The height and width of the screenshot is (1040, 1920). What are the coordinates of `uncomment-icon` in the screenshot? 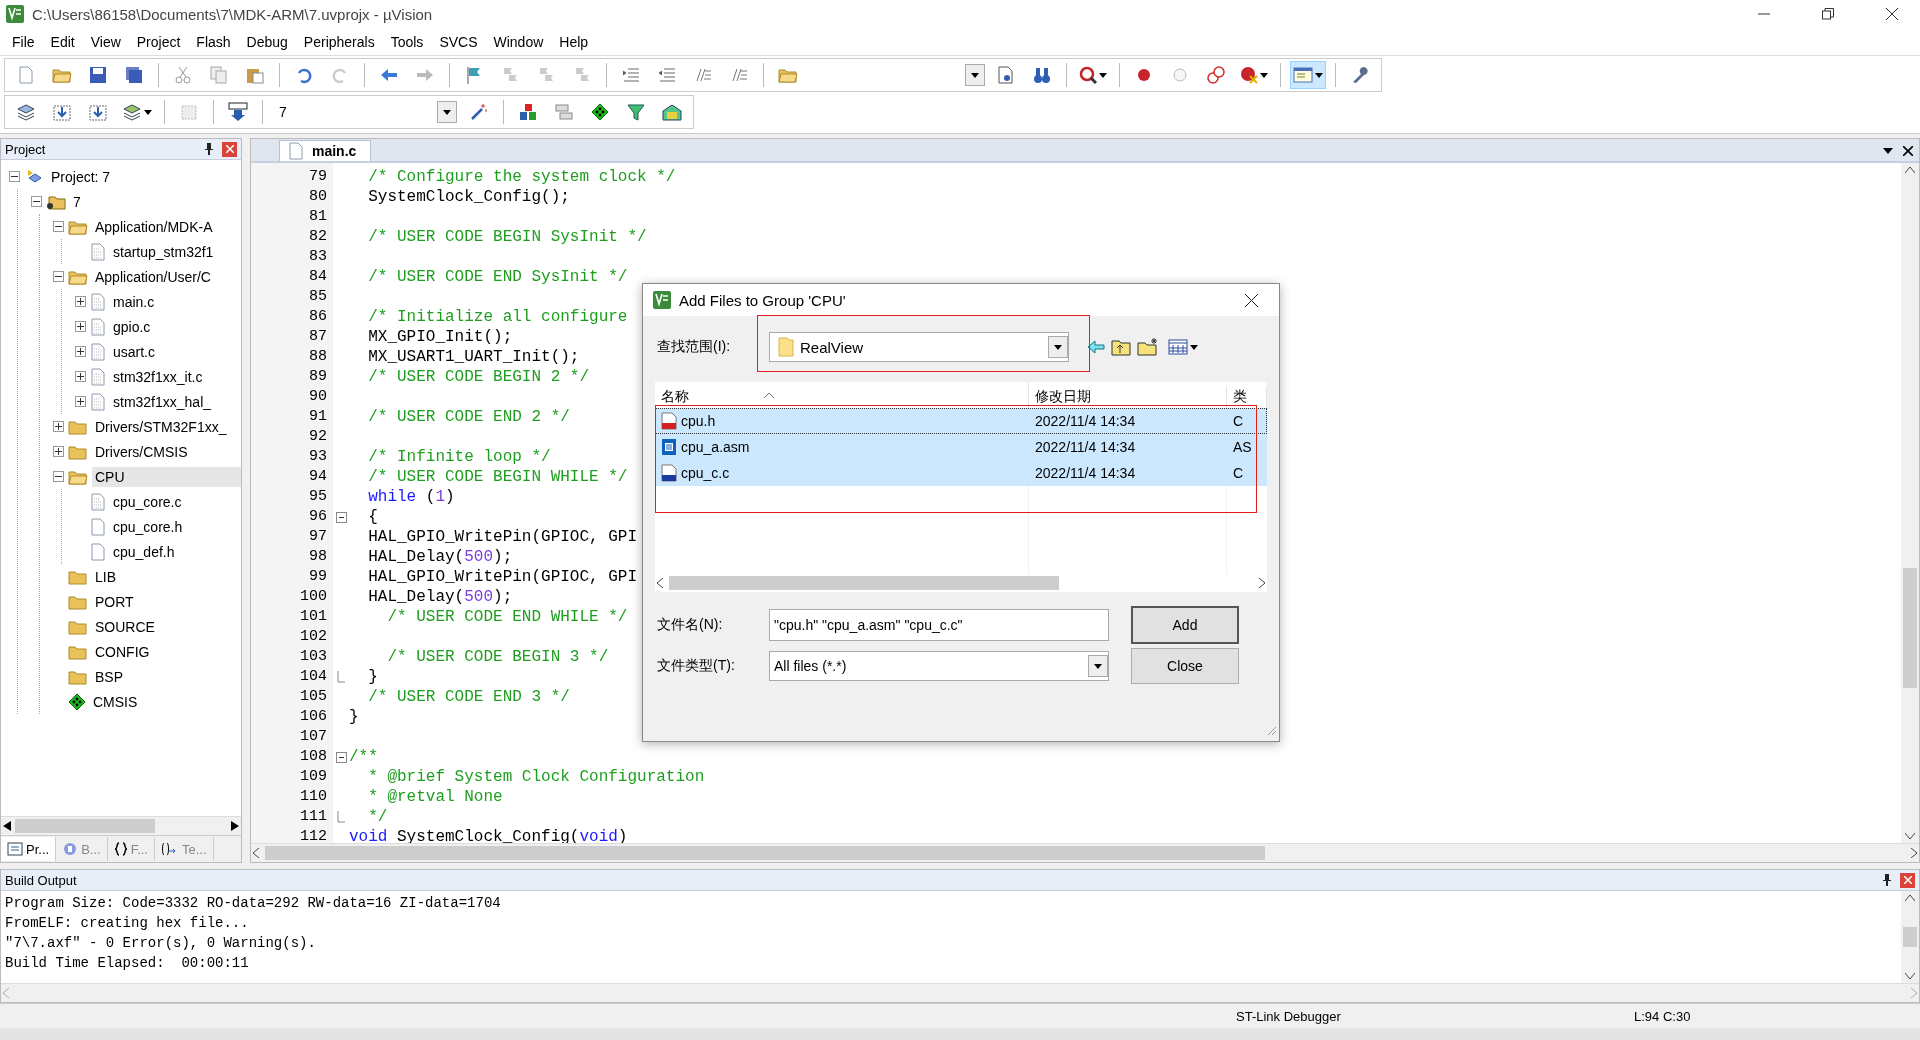 It's located at (739, 75).